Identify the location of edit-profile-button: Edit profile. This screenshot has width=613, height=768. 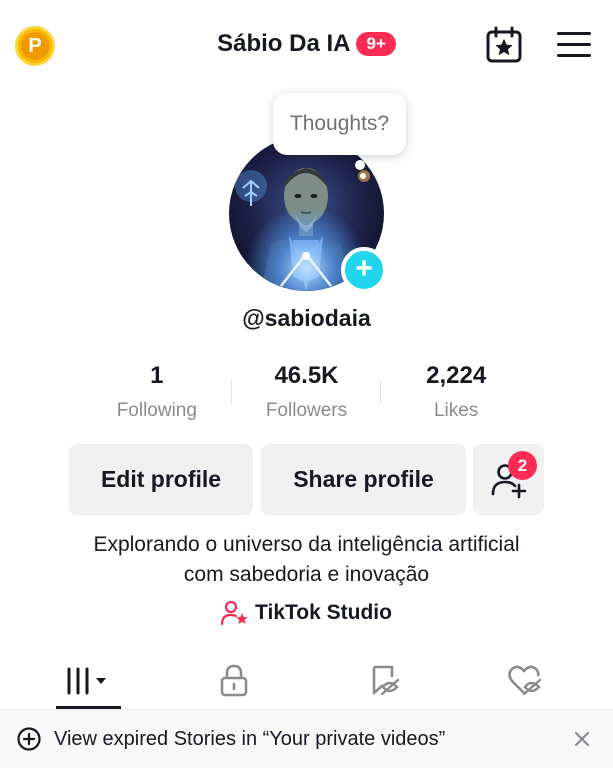
(161, 479).